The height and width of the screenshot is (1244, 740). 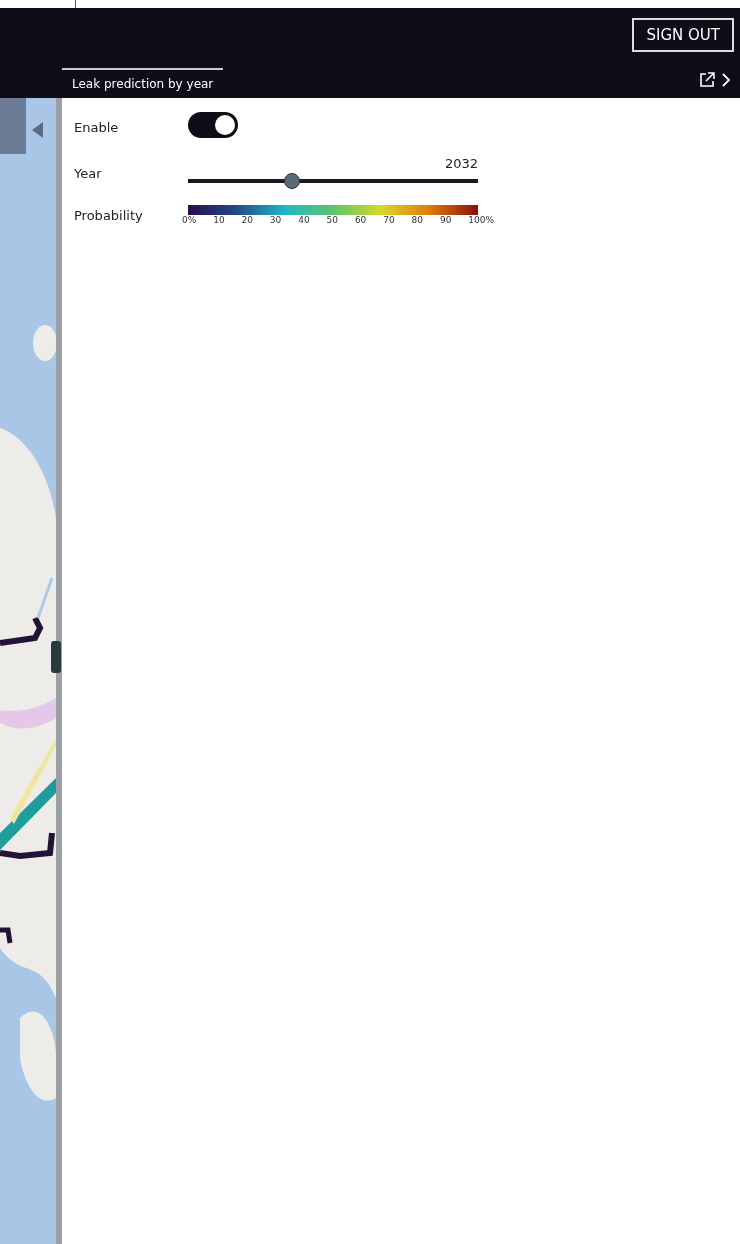 What do you see at coordinates (189, 220) in the screenshot?
I see `scale-tick-label: 0%` at bounding box center [189, 220].